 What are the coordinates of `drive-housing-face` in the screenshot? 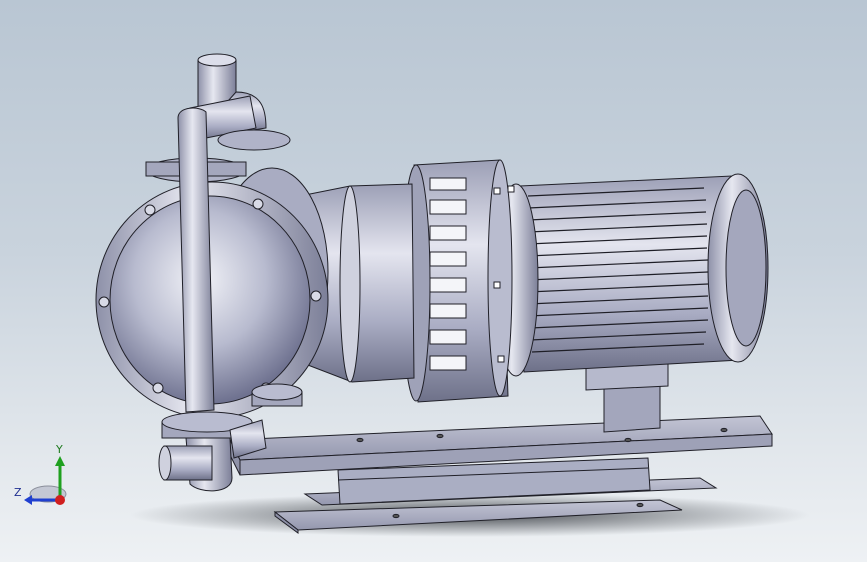 It's located at (350, 284).